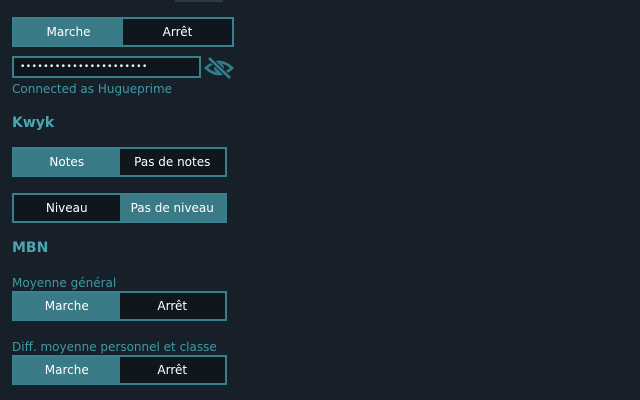  I want to click on moyenne-off-option: Arrêt, so click(173, 306).